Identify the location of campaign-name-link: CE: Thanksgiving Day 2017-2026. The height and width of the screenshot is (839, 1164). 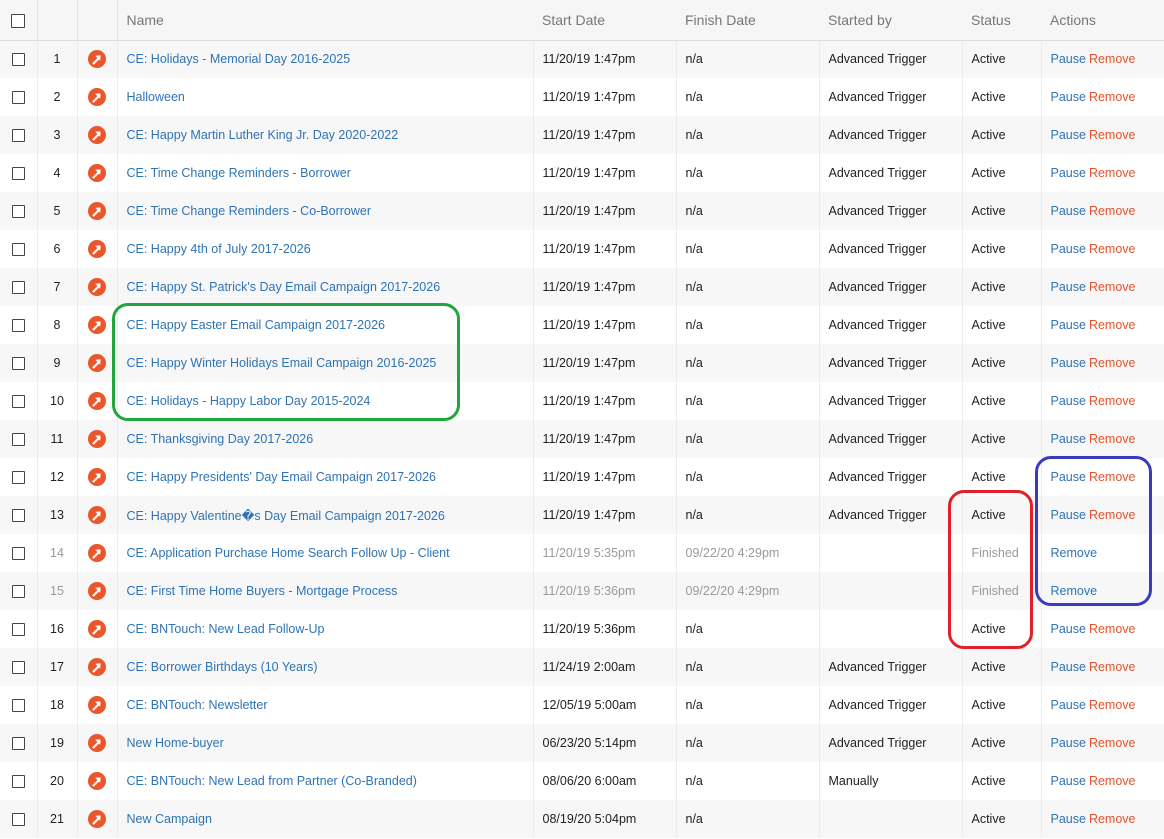
(220, 439).